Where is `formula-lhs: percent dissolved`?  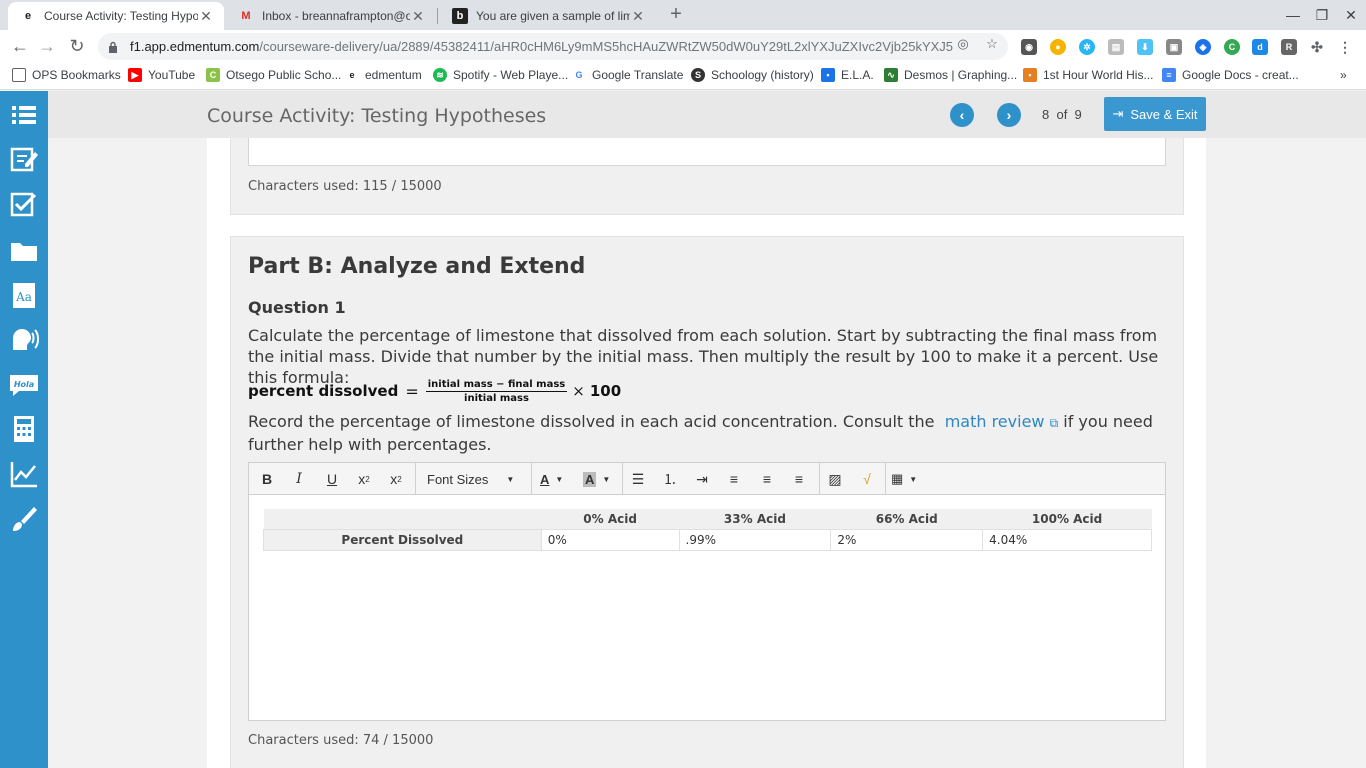 formula-lhs: percent dissolved is located at coordinates (323, 391).